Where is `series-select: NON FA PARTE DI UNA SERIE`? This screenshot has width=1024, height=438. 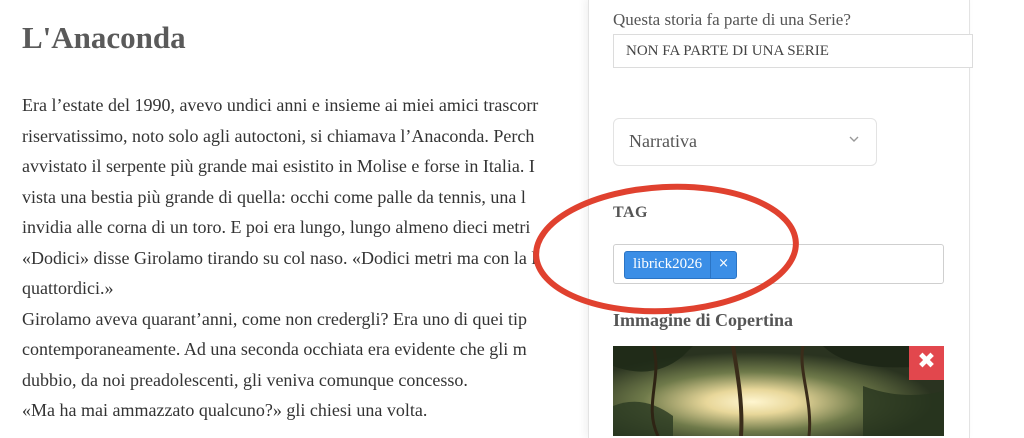
series-select: NON FA PARTE DI UNA SERIE is located at coordinates (793, 51).